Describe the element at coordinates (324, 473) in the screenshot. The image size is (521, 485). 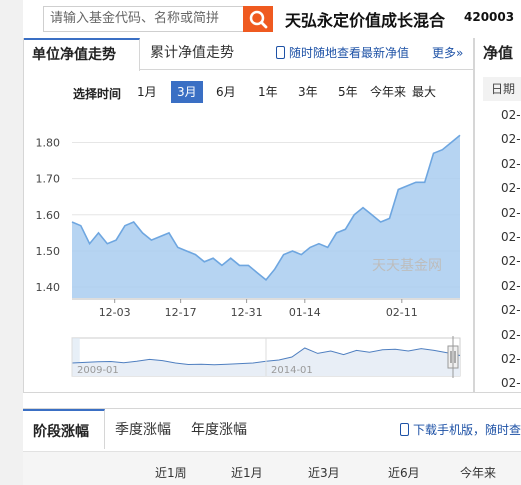
I see `period-3m: 近3月` at that location.